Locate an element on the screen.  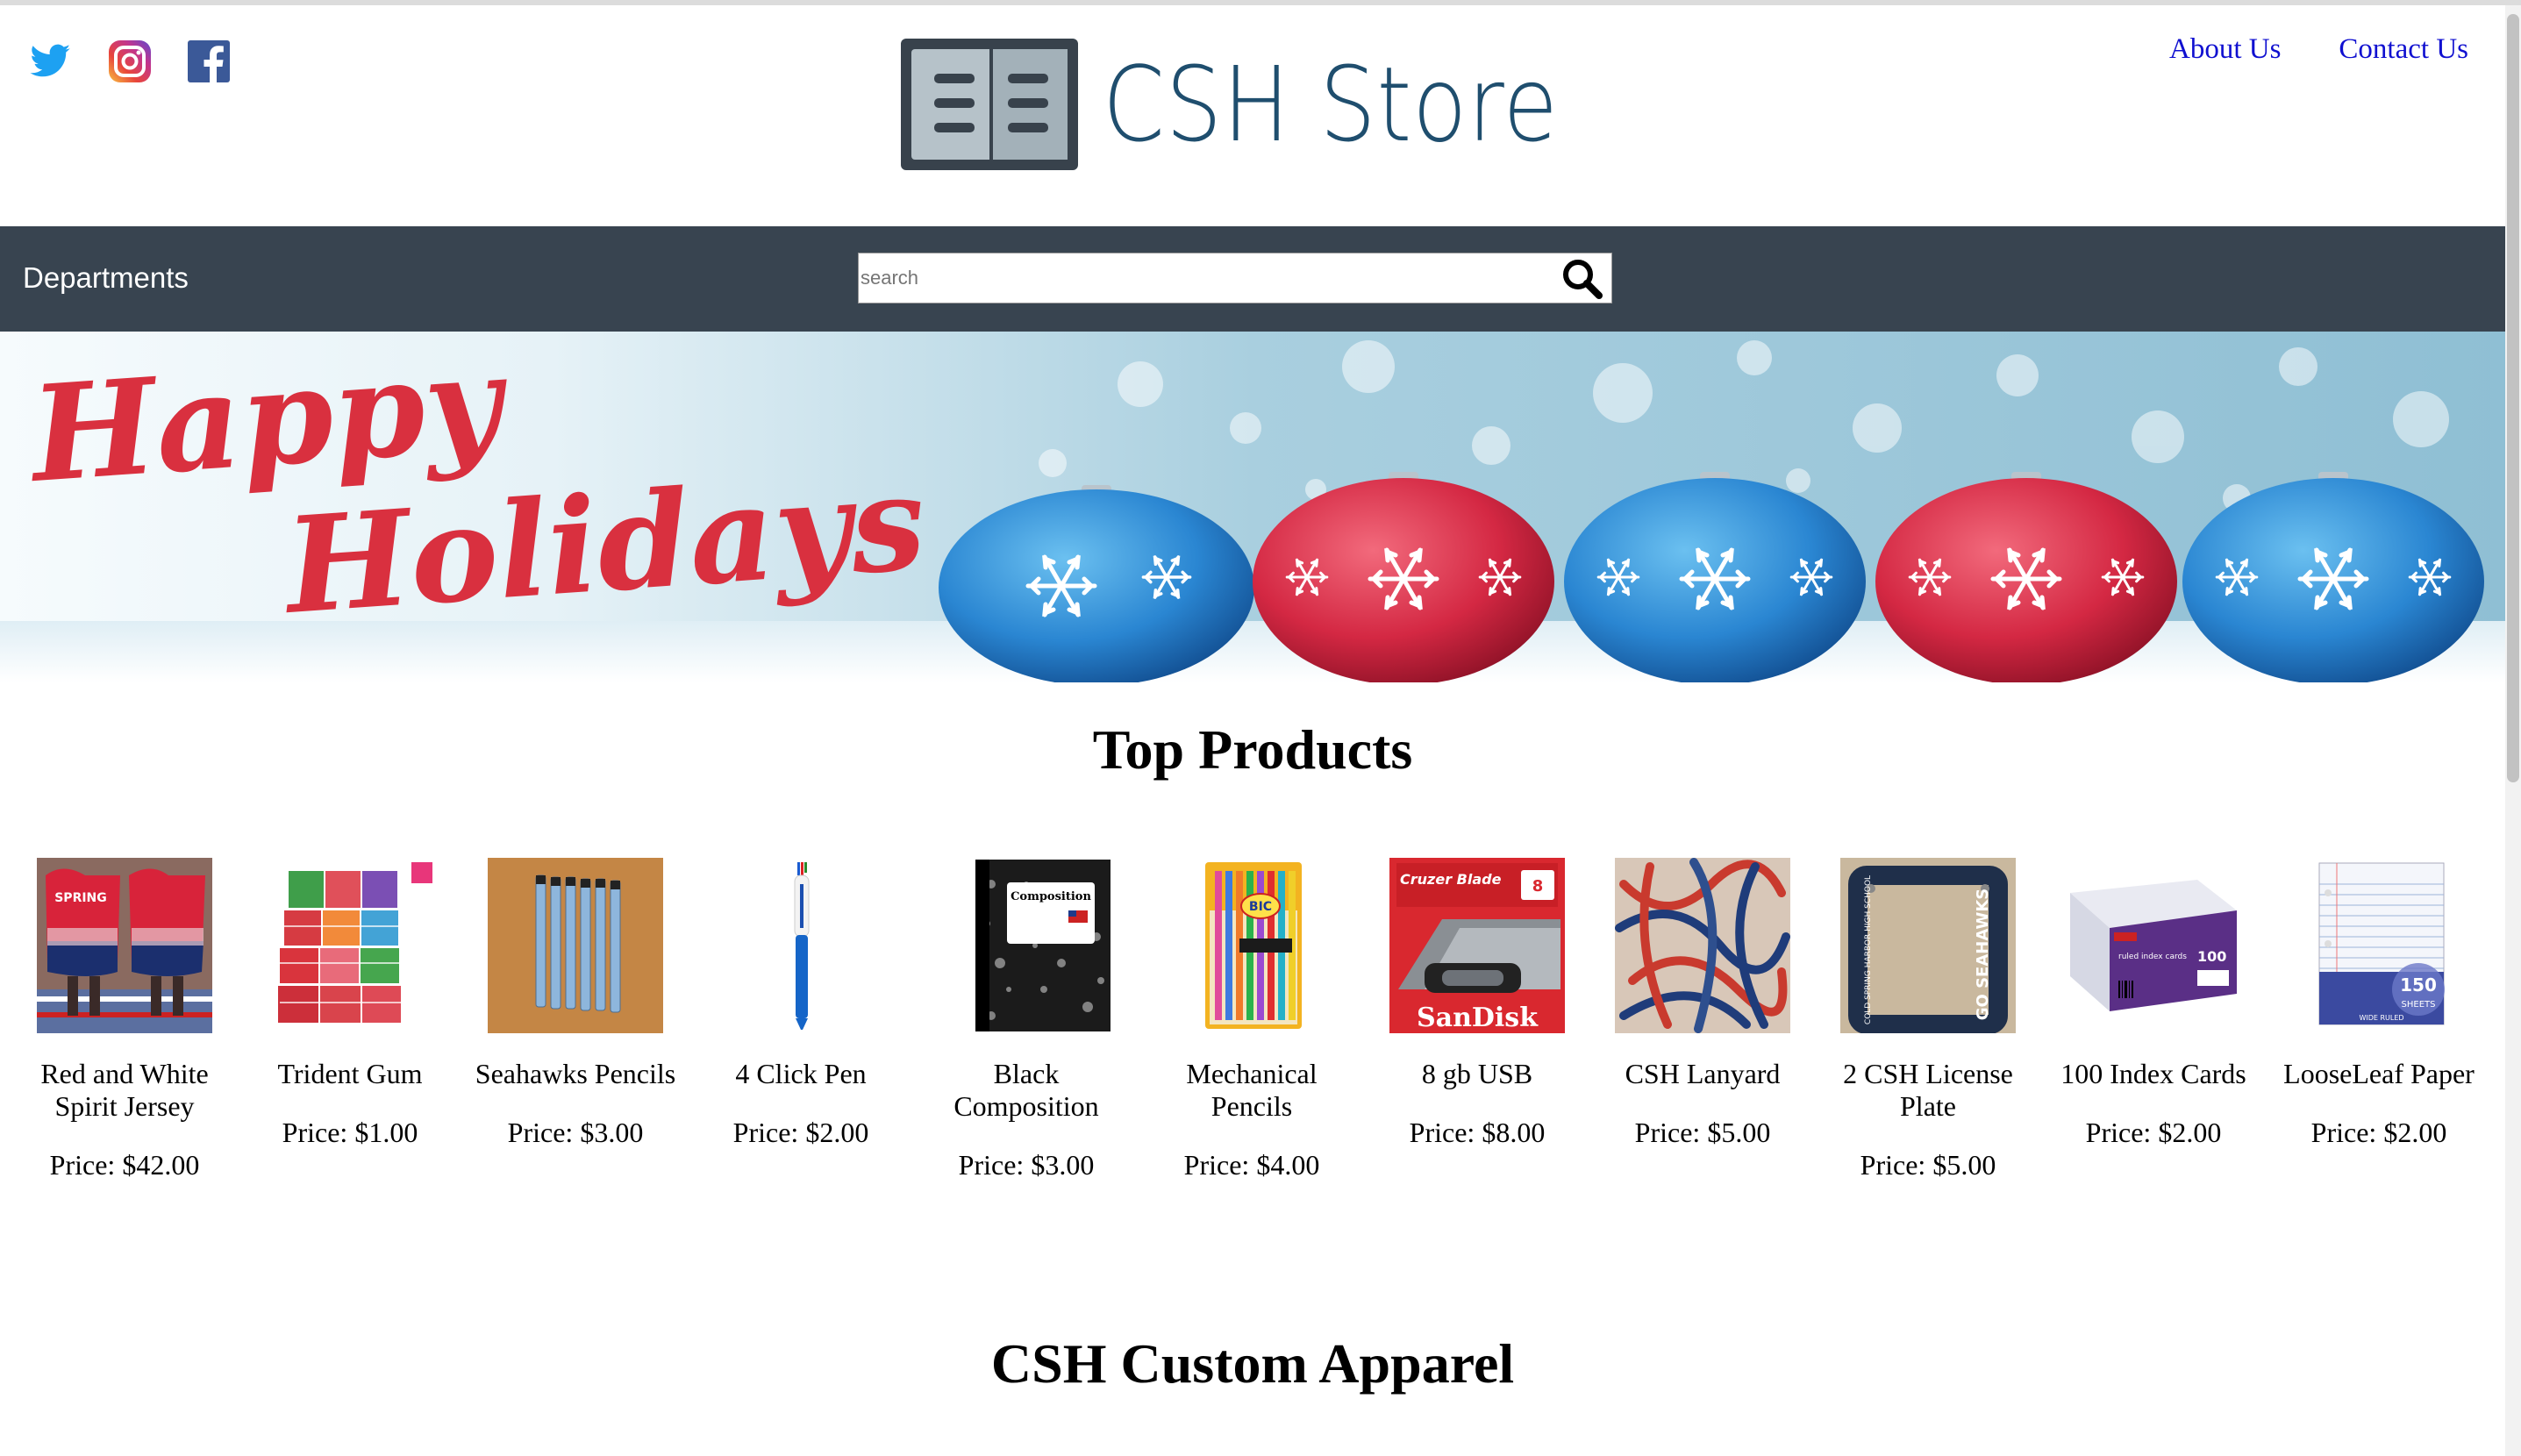
product-name: 8 gb USB is located at coordinates (1477, 1074).